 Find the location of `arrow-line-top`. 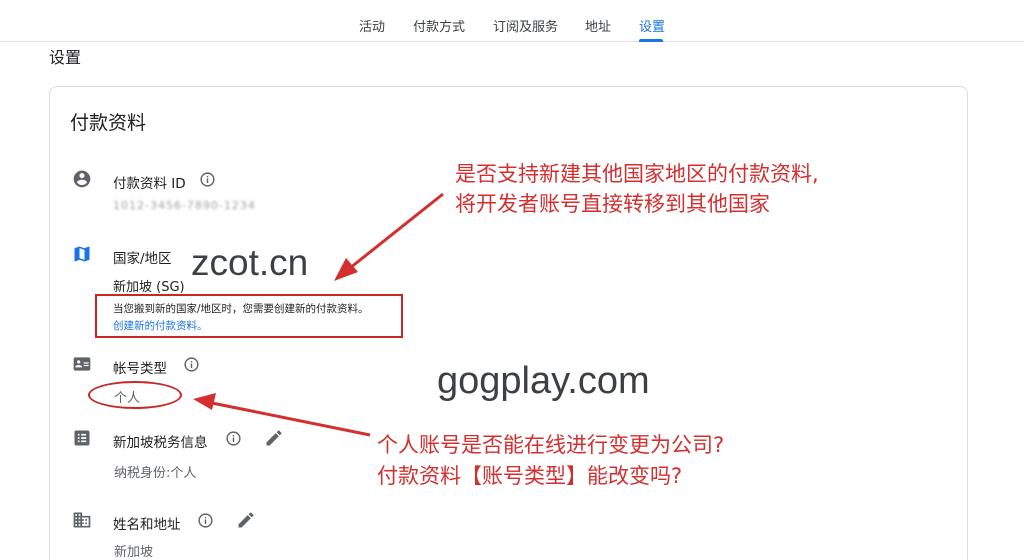

arrow-line-top is located at coordinates (396, 231).